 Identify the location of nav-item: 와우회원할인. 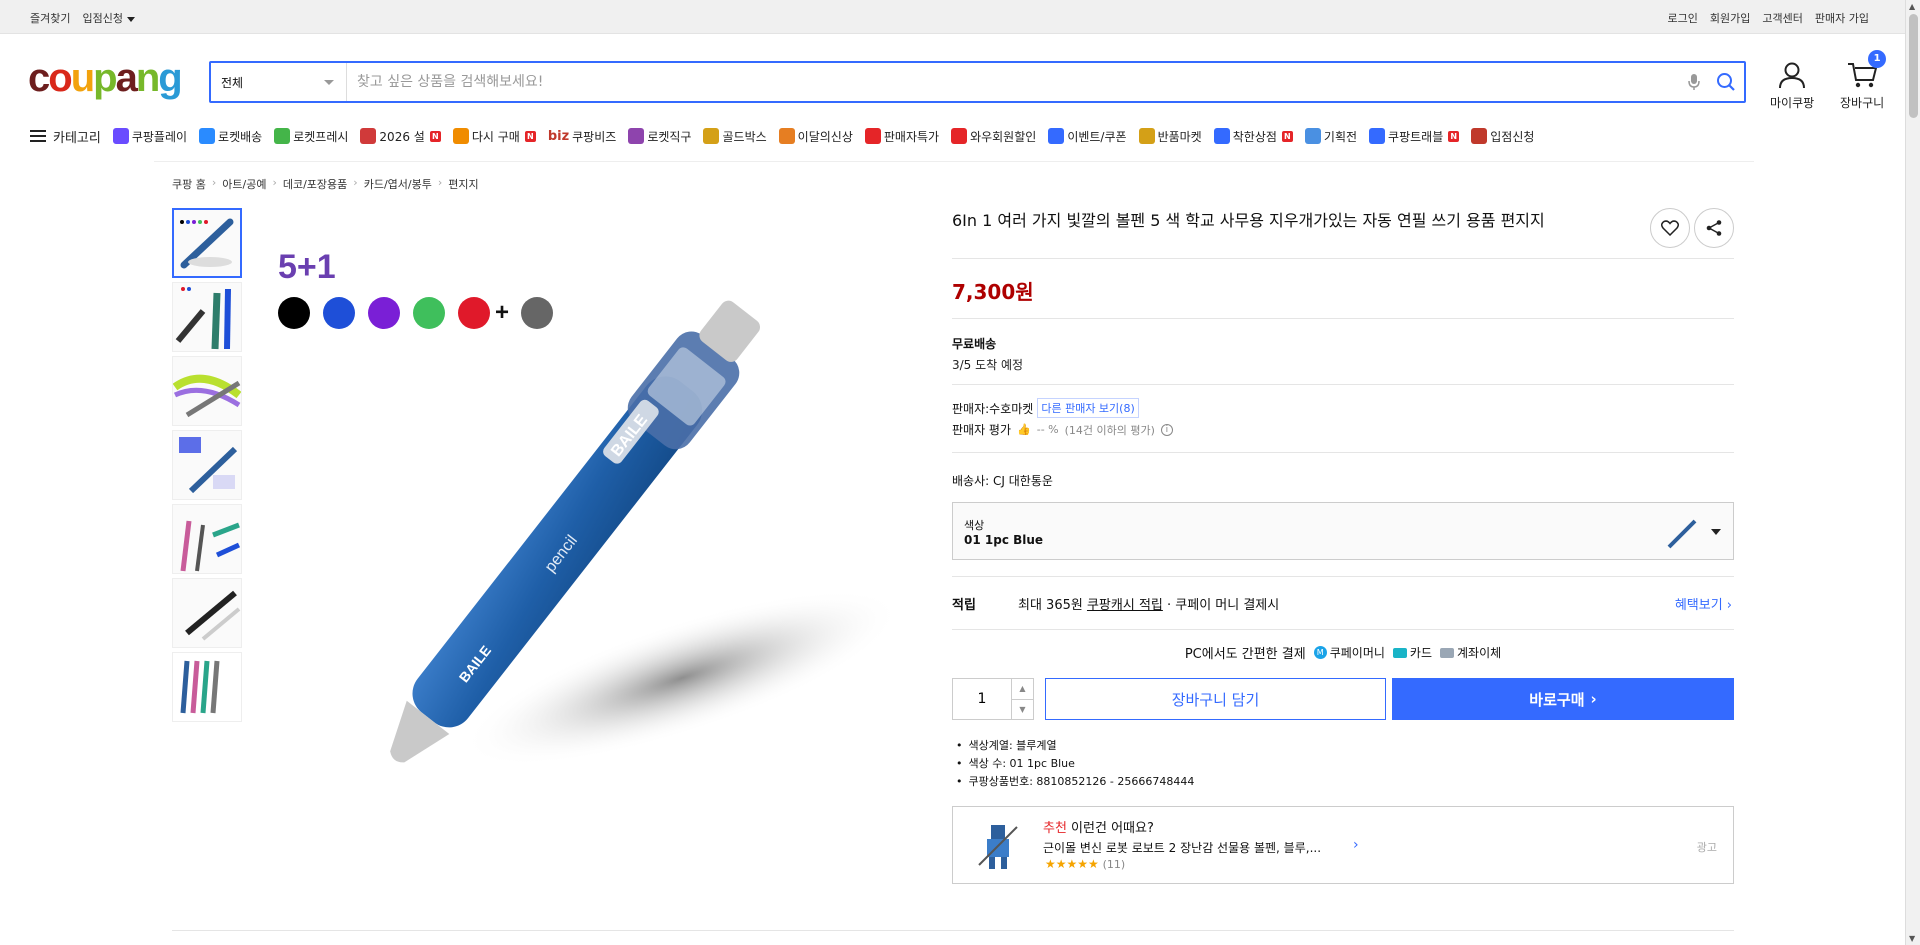
(993, 136).